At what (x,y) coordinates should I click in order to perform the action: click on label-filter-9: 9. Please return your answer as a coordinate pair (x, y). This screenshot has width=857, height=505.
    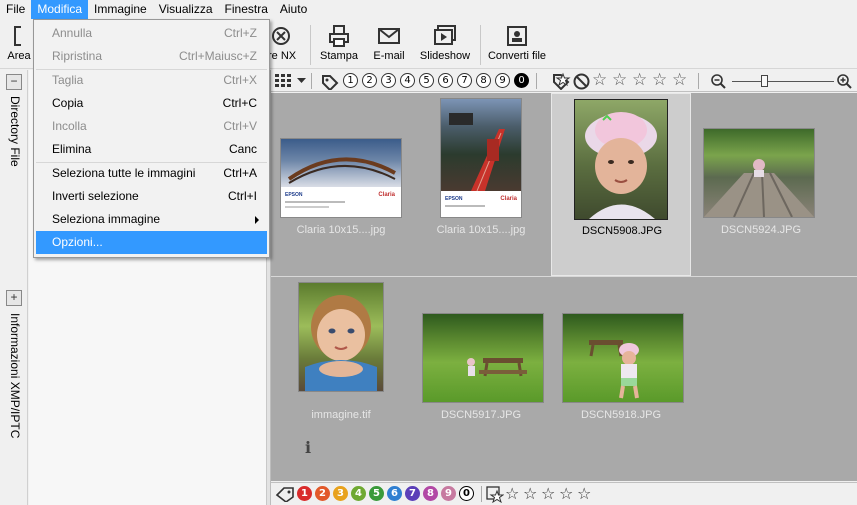
    Looking at the image, I should click on (502, 80).